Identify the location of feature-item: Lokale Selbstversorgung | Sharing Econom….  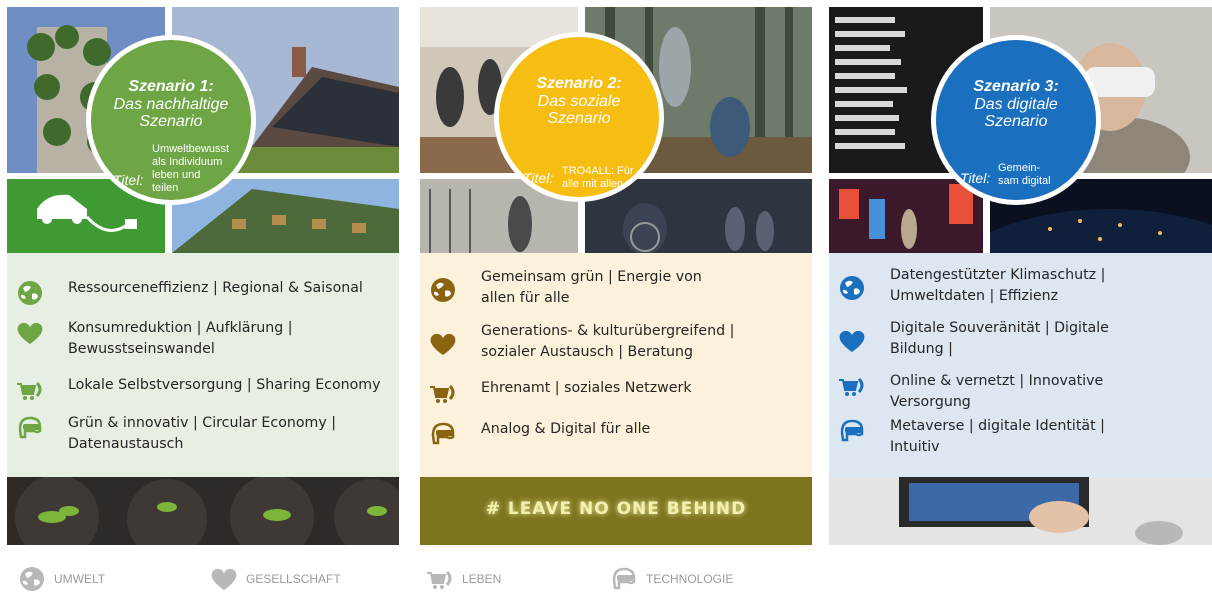
(203, 389).